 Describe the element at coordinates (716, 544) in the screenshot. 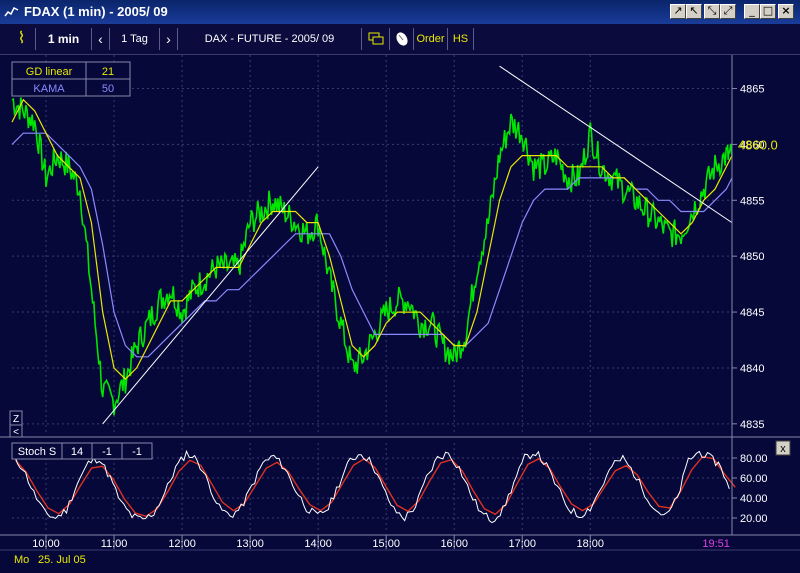

I see `cursor-time-label: 19:51` at that location.